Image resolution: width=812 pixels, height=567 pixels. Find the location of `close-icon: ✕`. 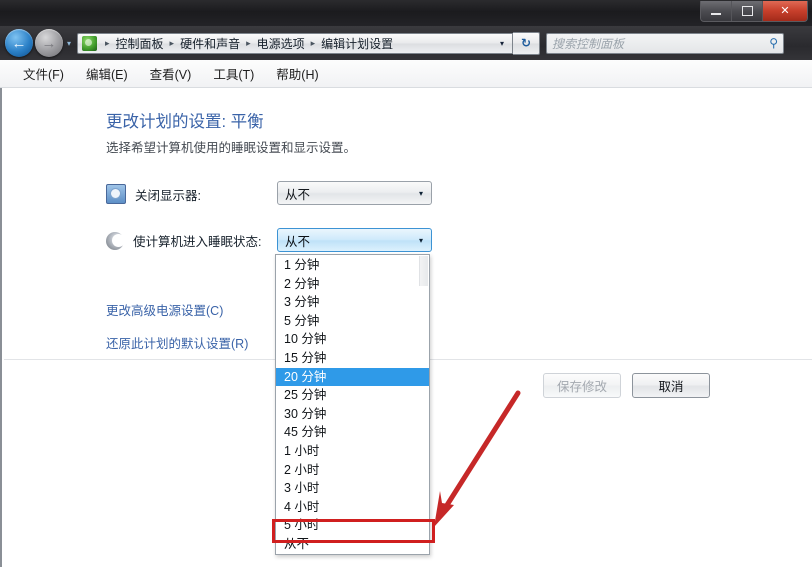

close-icon: ✕ is located at coordinates (785, 10).